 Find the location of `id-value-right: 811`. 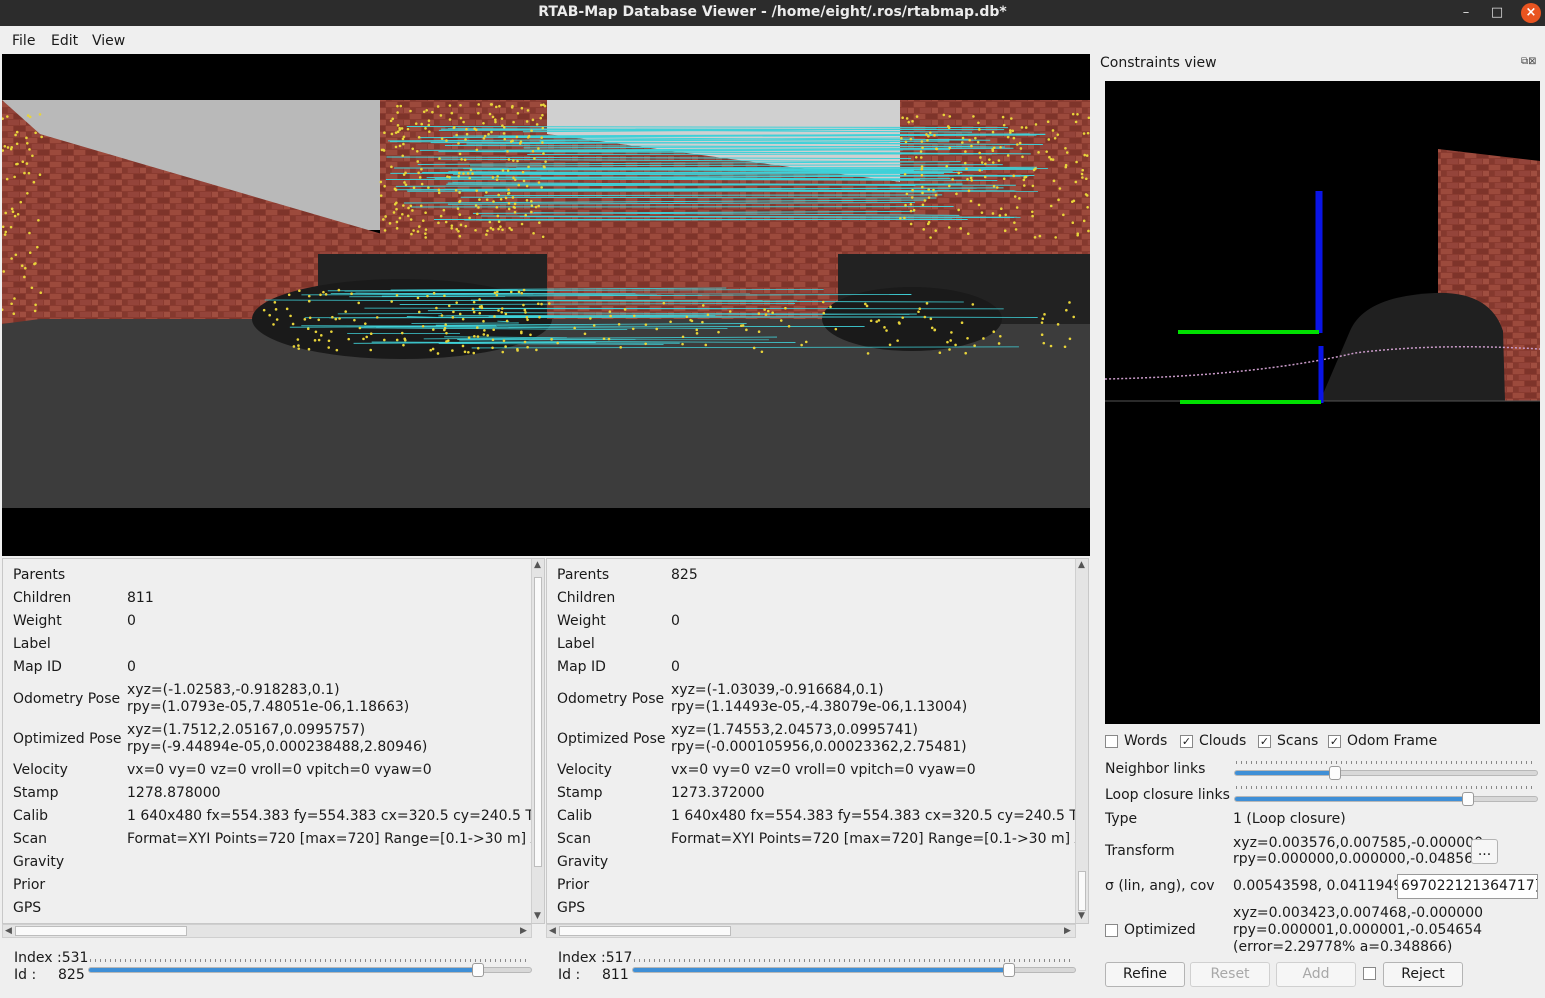

id-value-right: 811 is located at coordinates (615, 975).